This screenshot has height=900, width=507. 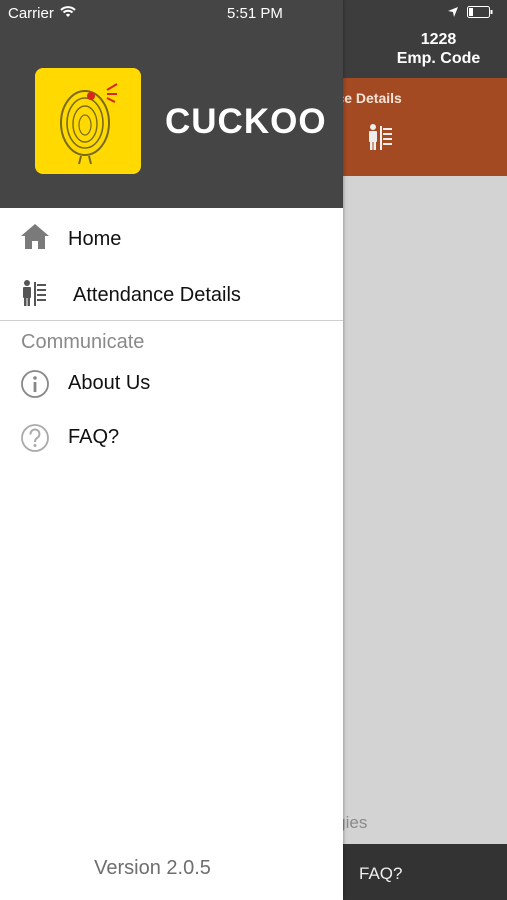 I want to click on menu-item-label: About Us, so click(x=109, y=382).